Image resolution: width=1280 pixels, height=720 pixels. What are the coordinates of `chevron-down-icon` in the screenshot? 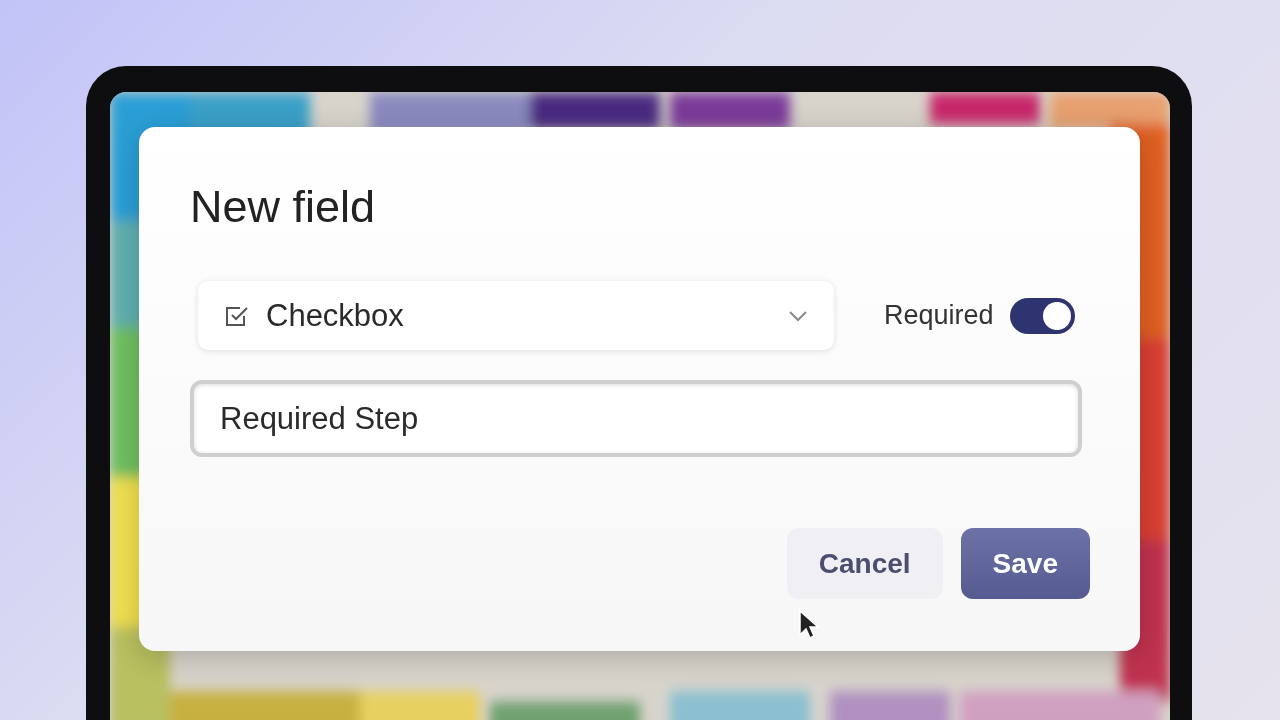 It's located at (798, 315).